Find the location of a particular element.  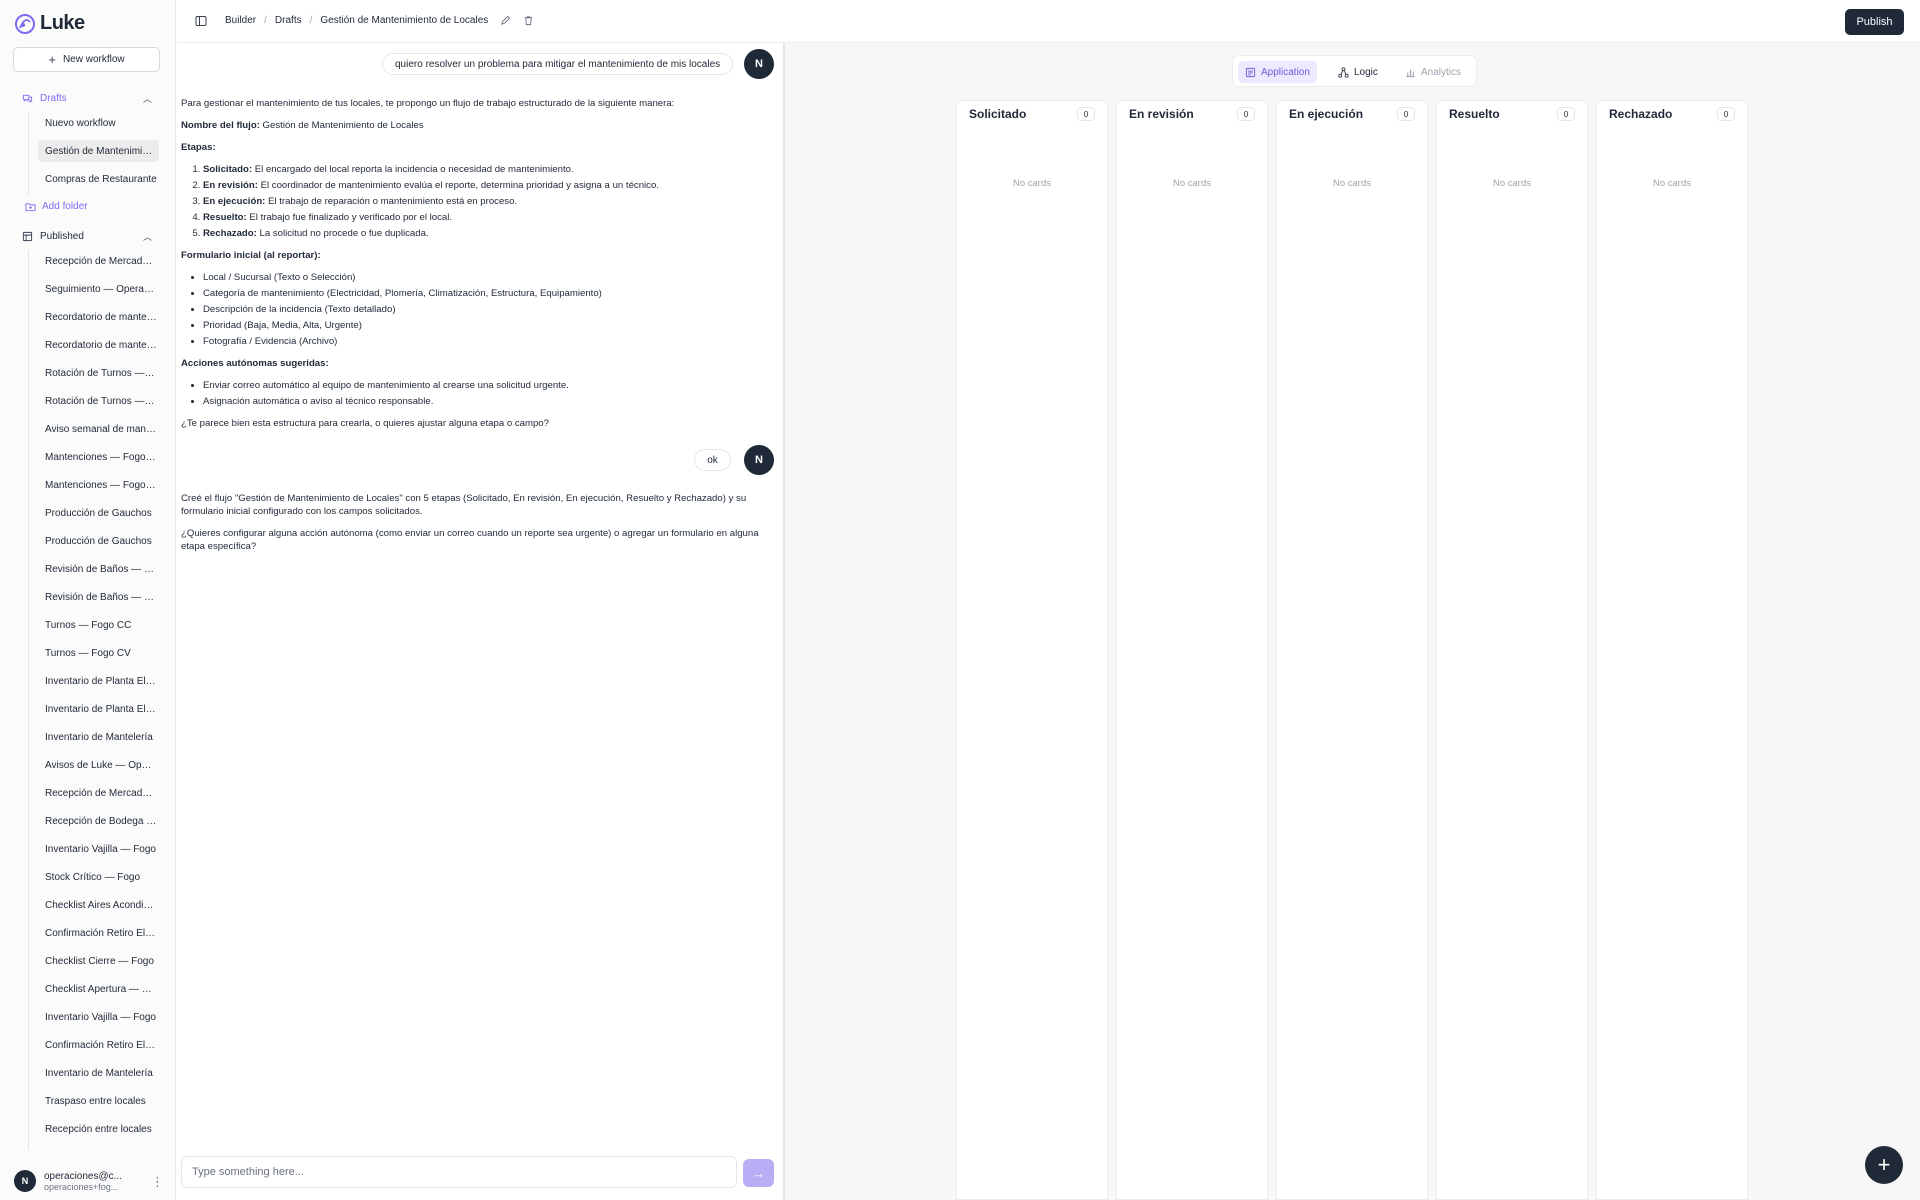

sidebar-item-label: Stock Crítico — Fogo is located at coordinates (93, 877).